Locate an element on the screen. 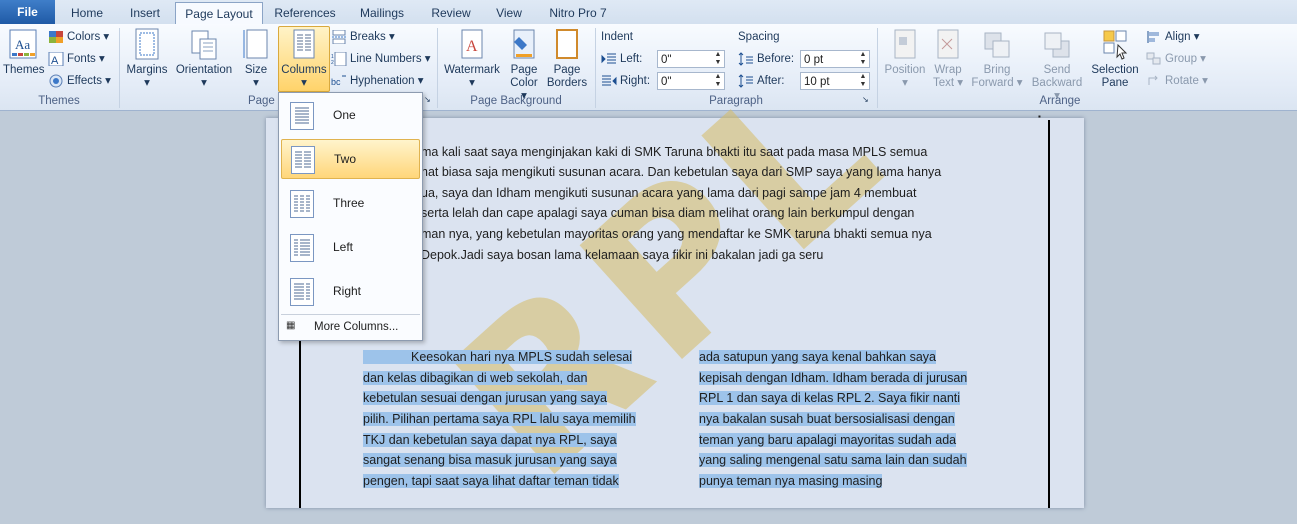  columns-button: Columns ▾ is located at coordinates (304, 59).